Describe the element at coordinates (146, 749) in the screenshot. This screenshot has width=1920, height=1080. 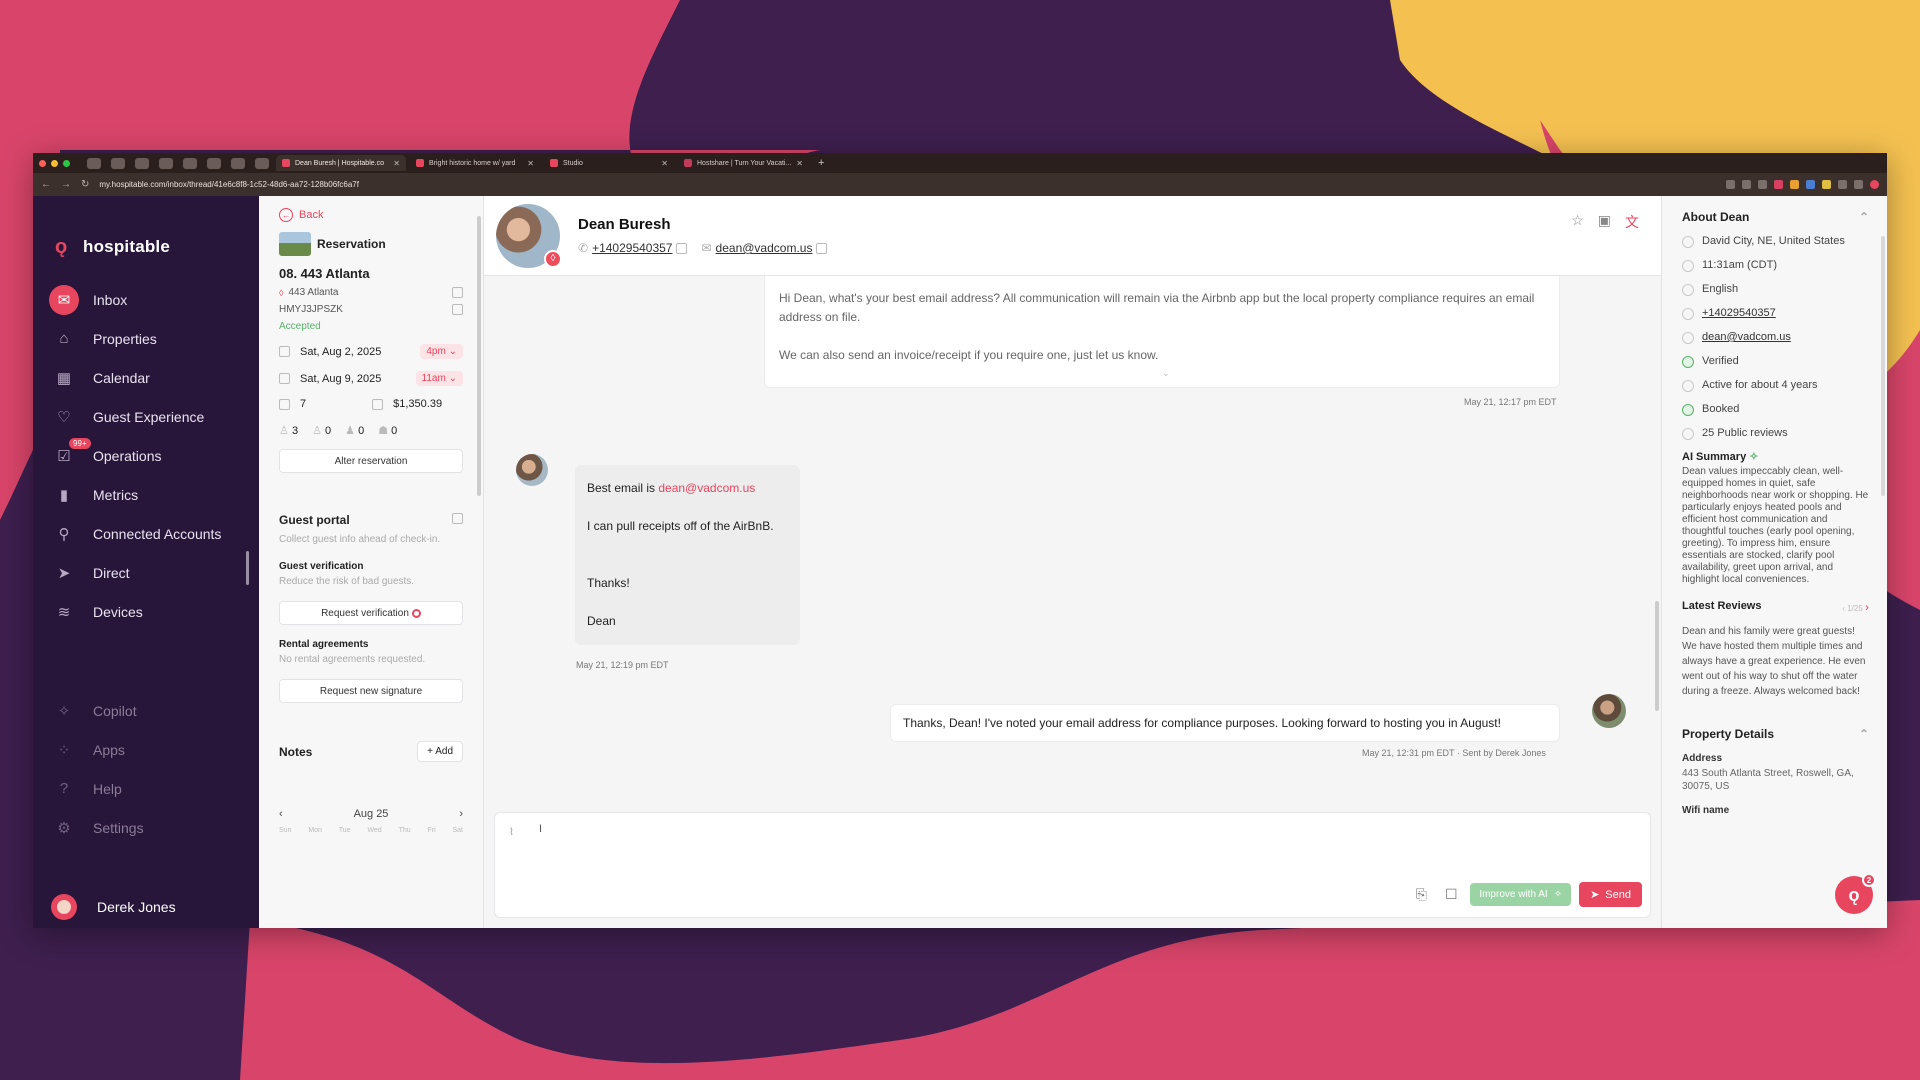
I see `sidebar-item-apps: ⁘ Apps` at that location.